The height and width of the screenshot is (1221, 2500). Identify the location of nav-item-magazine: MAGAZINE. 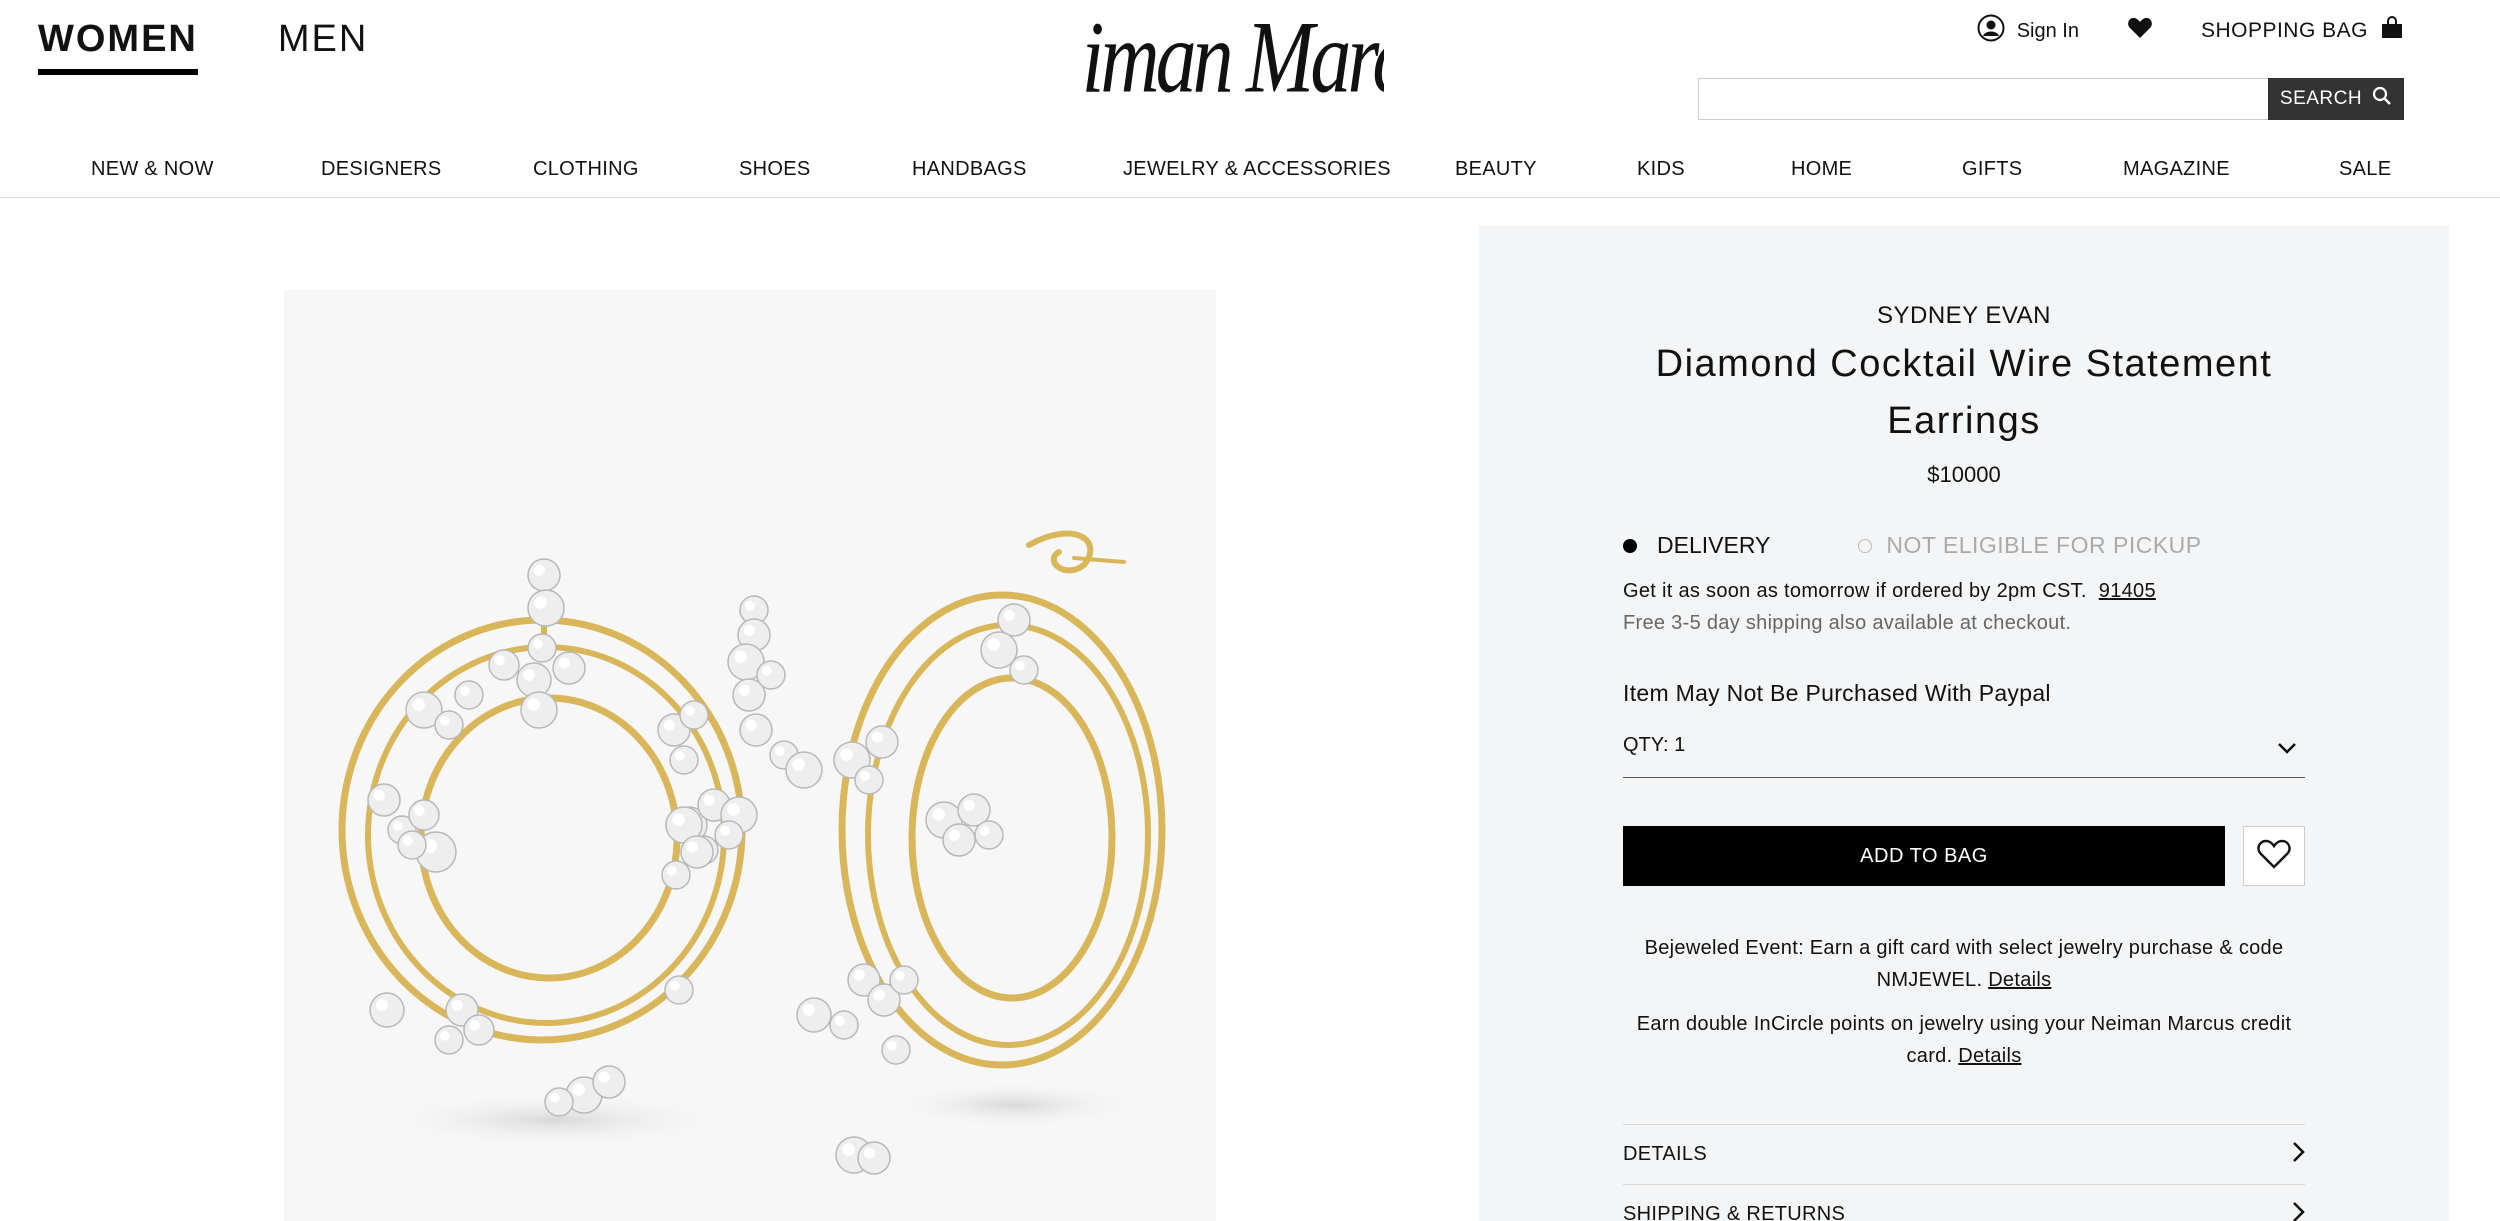
(2176, 169).